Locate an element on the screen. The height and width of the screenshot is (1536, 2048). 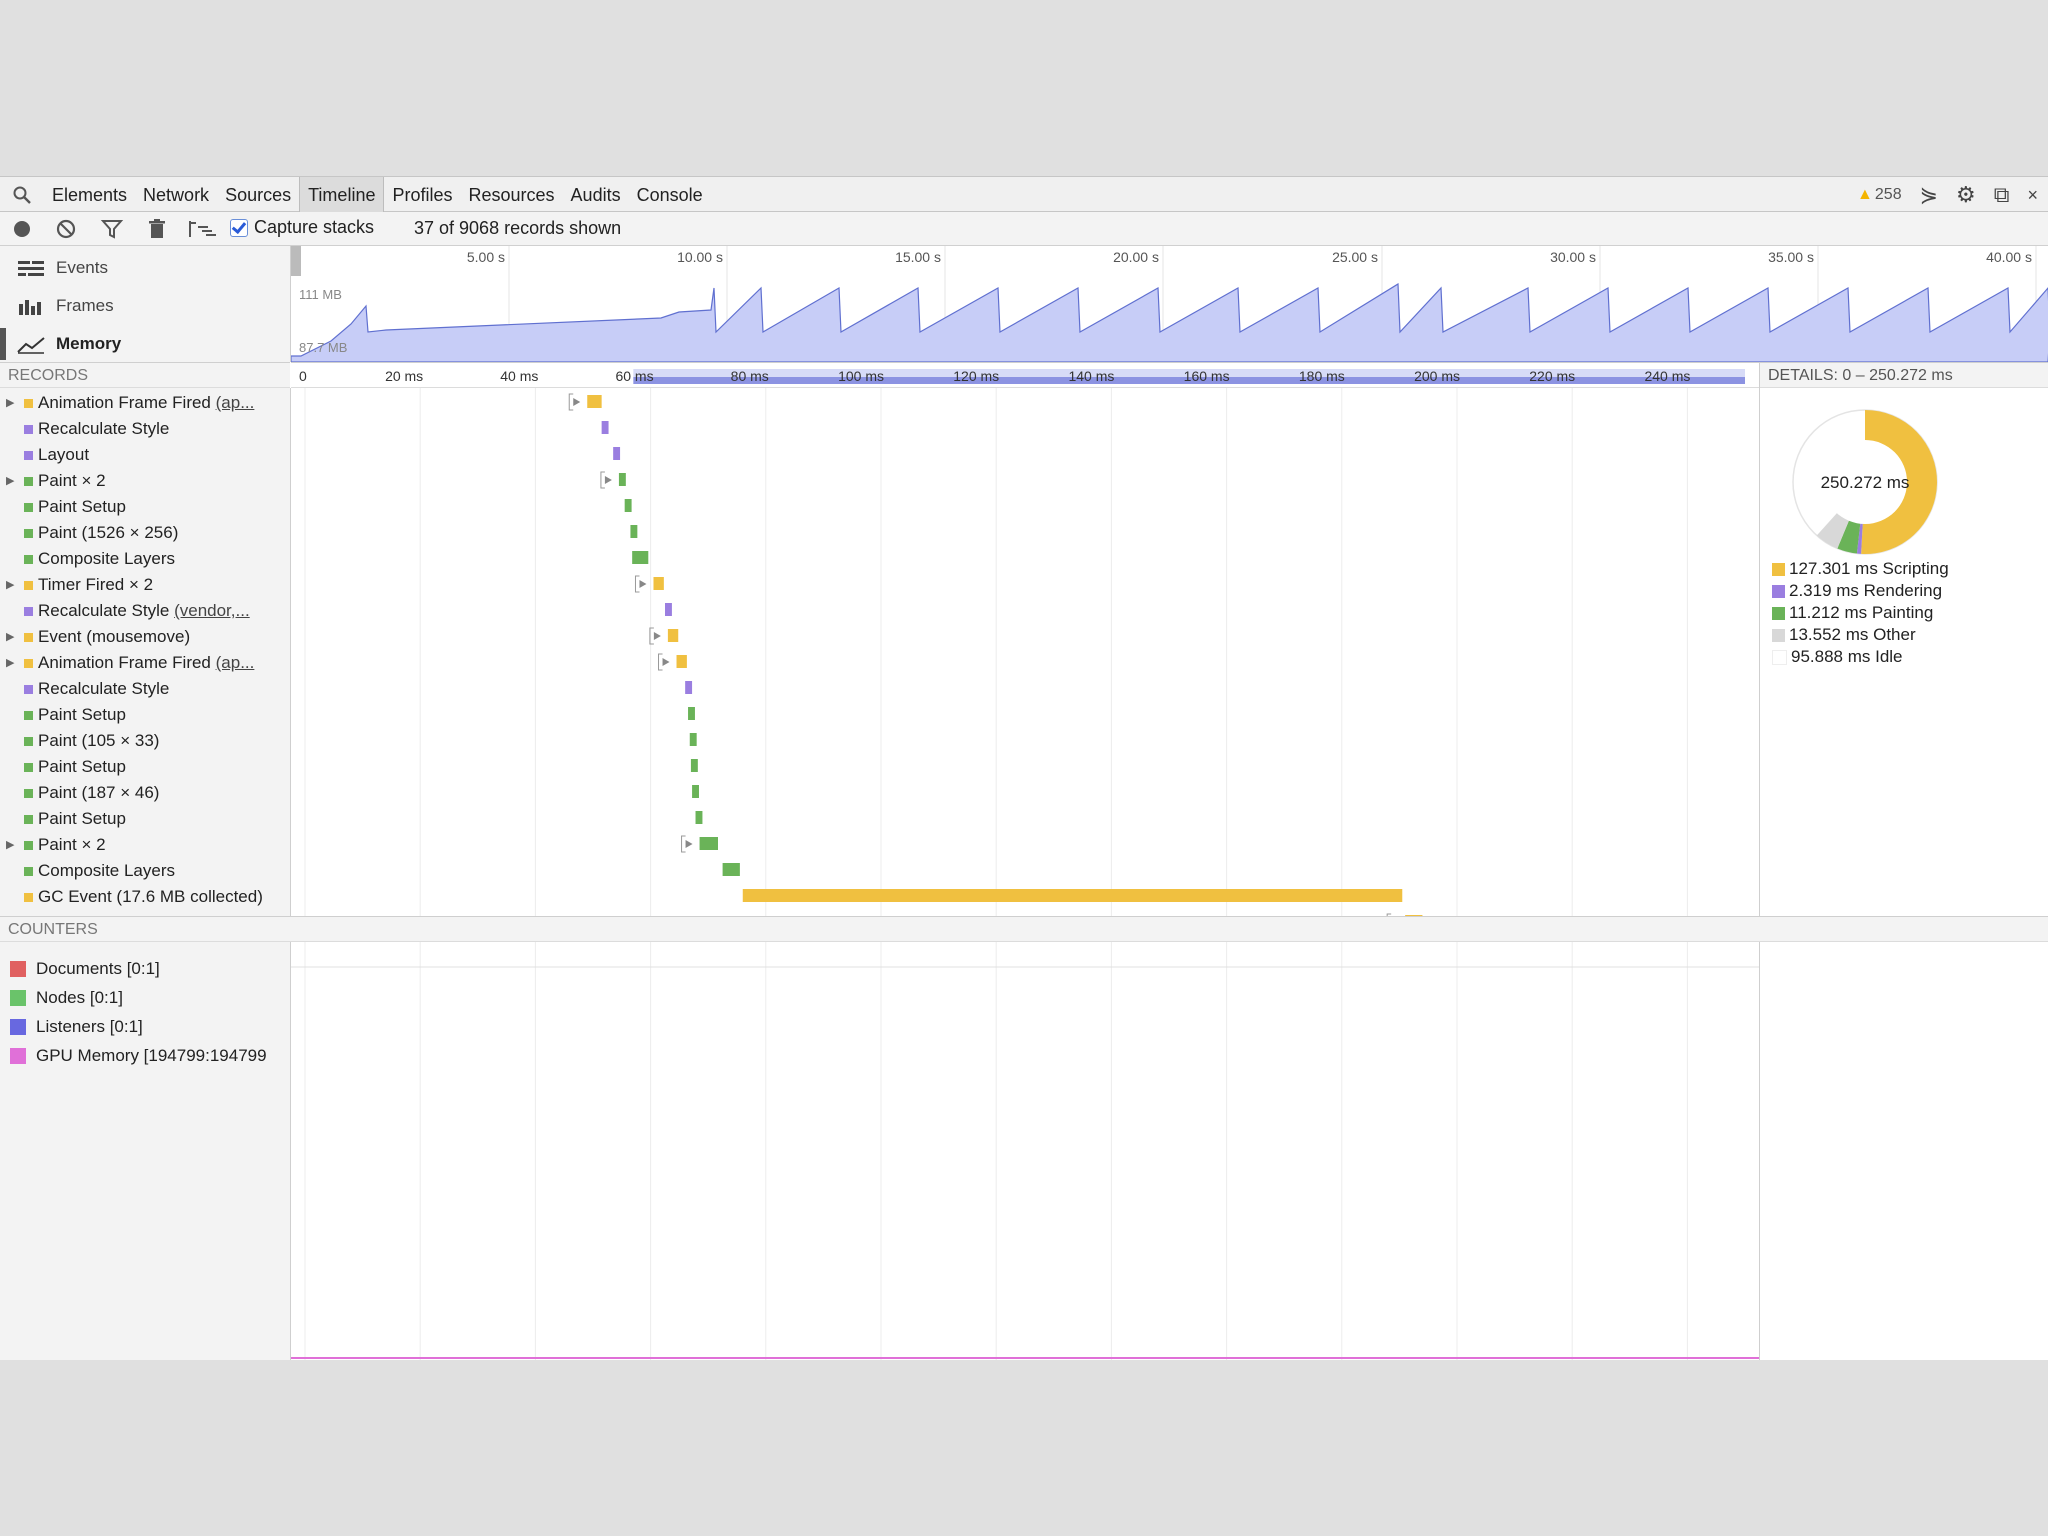
record-row: GC Event (17.6 MB collected) is located at coordinates (145, 897).